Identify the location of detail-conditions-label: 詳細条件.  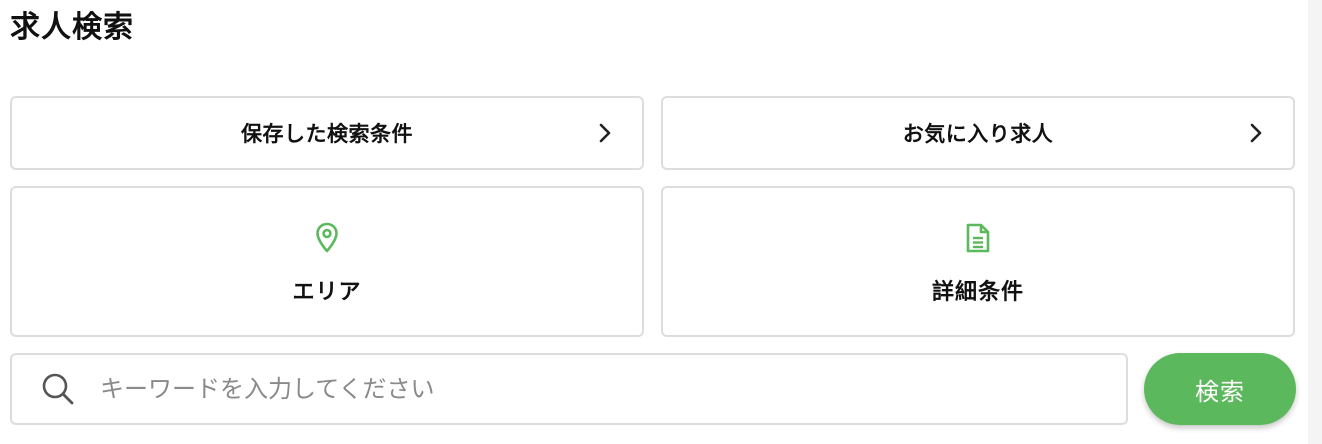
(977, 292).